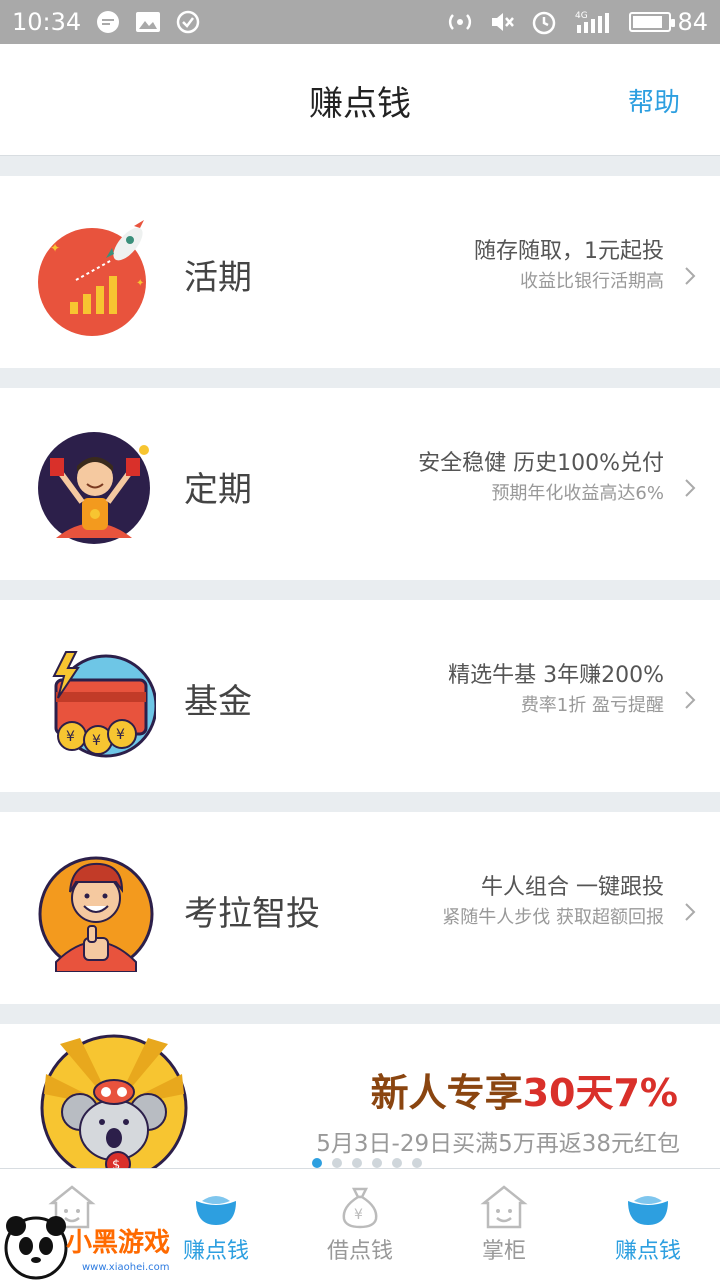  Describe the element at coordinates (360, 22) in the screenshot. I see `status-bar: 10:34 4G 84` at that location.